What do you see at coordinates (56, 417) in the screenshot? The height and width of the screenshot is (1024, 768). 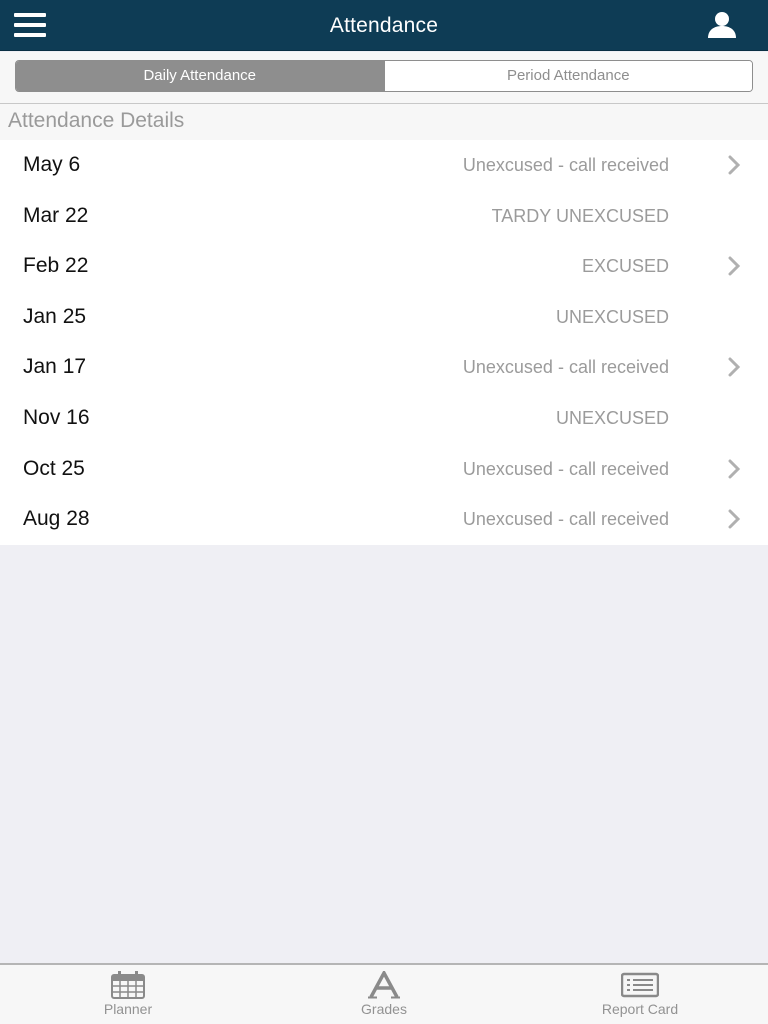 I see `attendance-date: Nov 16` at bounding box center [56, 417].